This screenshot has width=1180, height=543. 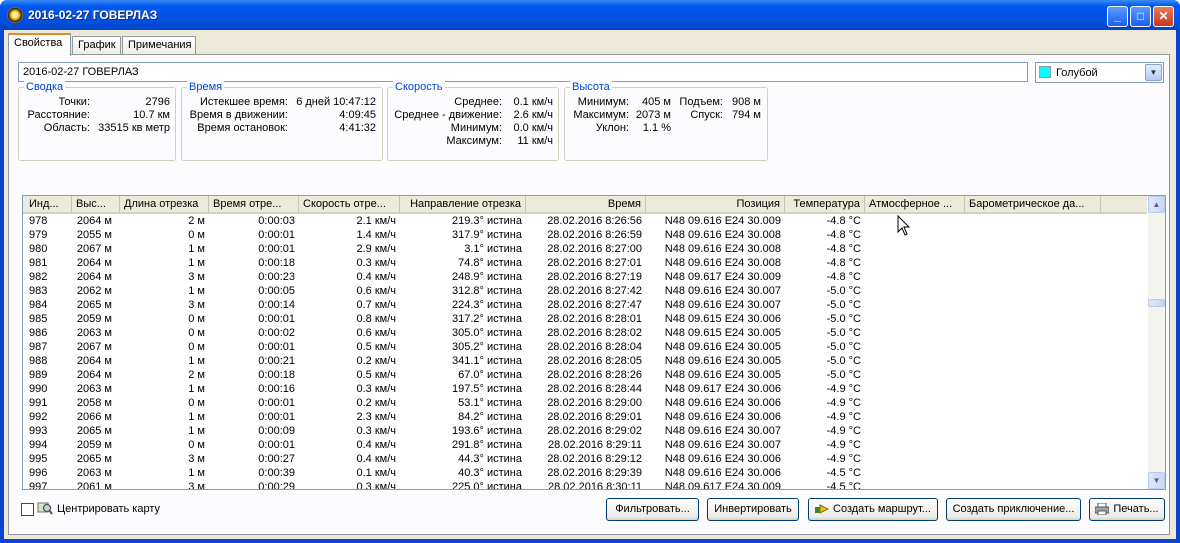 I want to click on cell-segment-time: 0:00:09, so click(x=276, y=431).